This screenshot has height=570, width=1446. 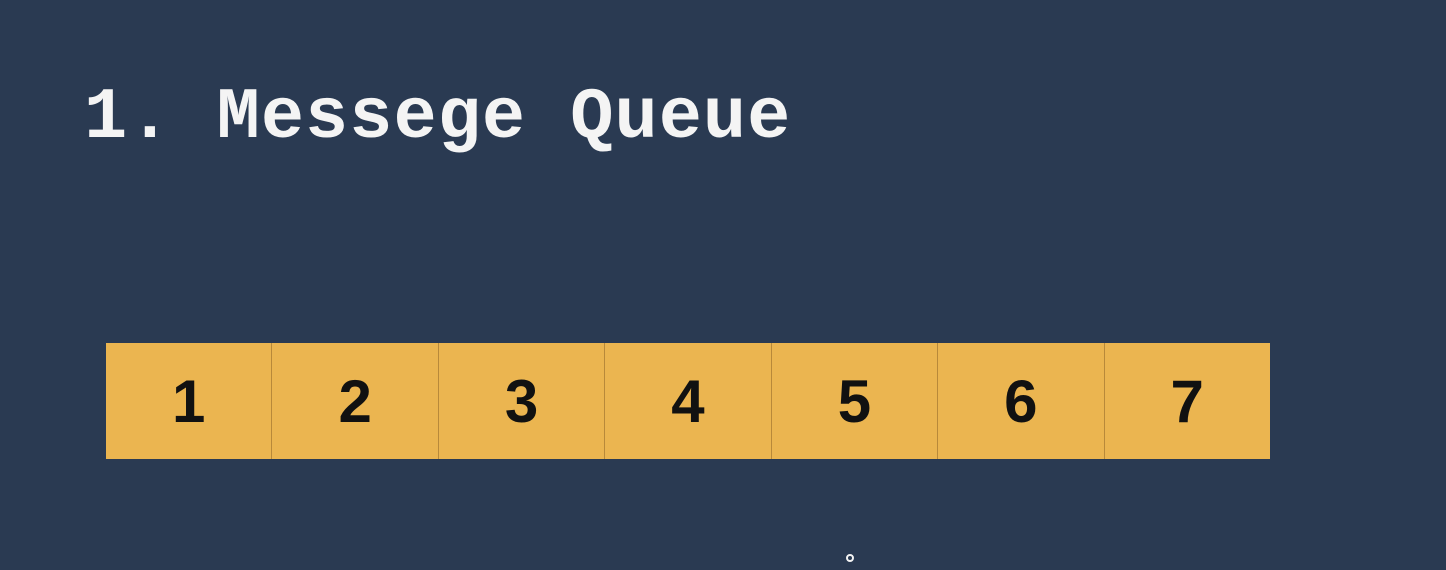 What do you see at coordinates (855, 401) in the screenshot?
I see `queue-cell: 5` at bounding box center [855, 401].